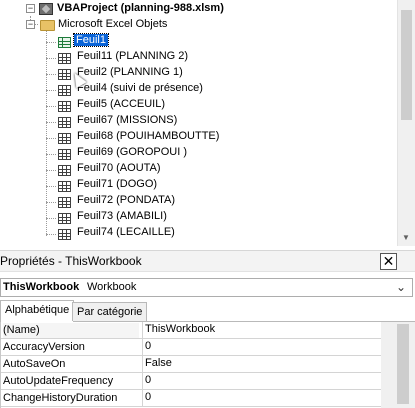 This screenshot has height=408, width=415. What do you see at coordinates (119, 168) in the screenshot?
I see `tree-item-feuil70: Feuil70 (AOUTA)` at bounding box center [119, 168].